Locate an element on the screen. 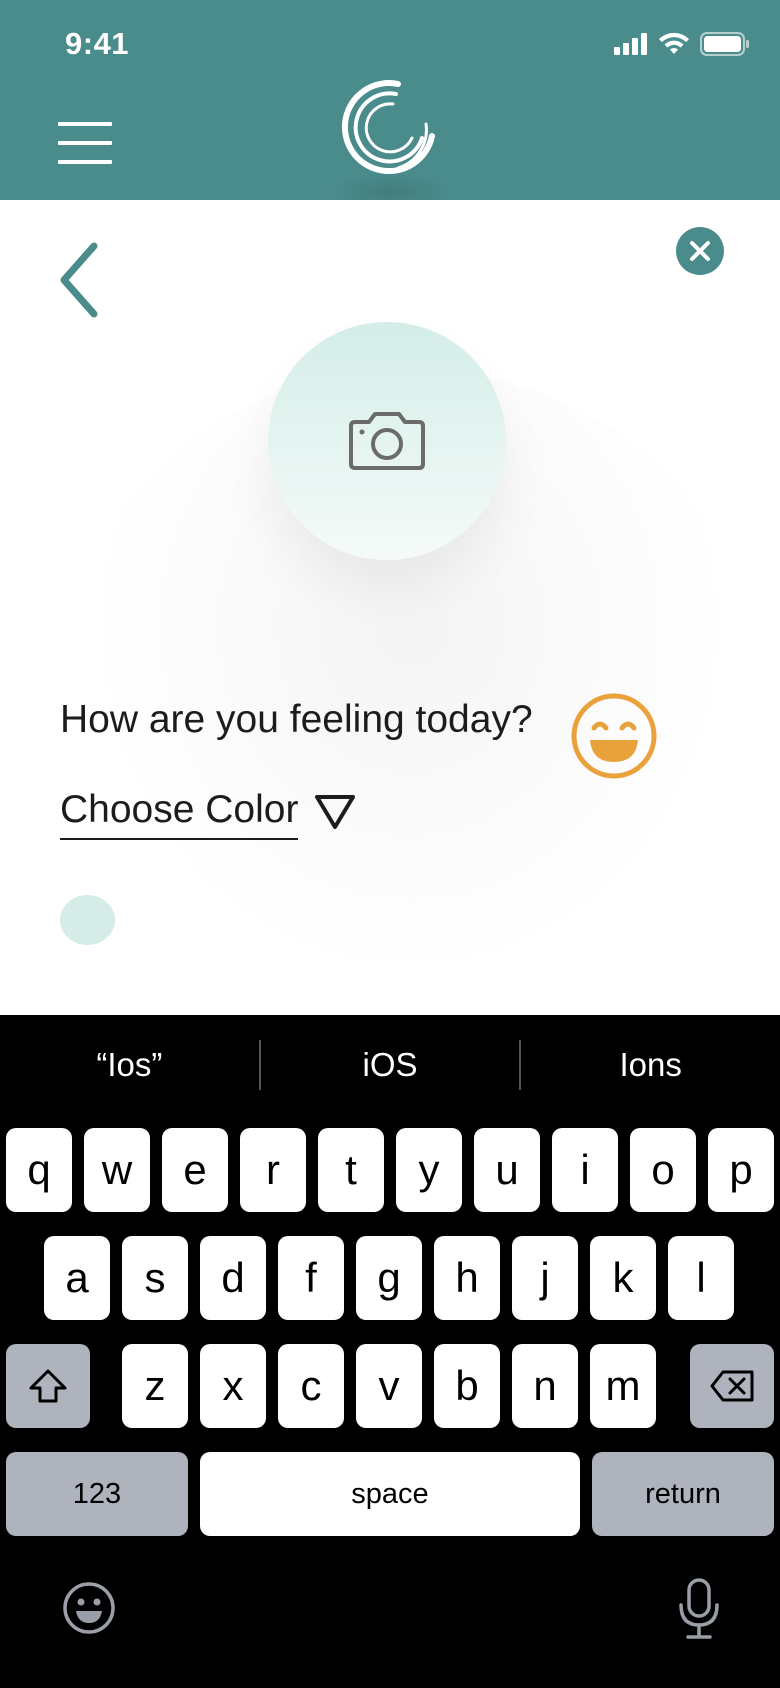  numbers-key: 123 is located at coordinates (97, 1494).